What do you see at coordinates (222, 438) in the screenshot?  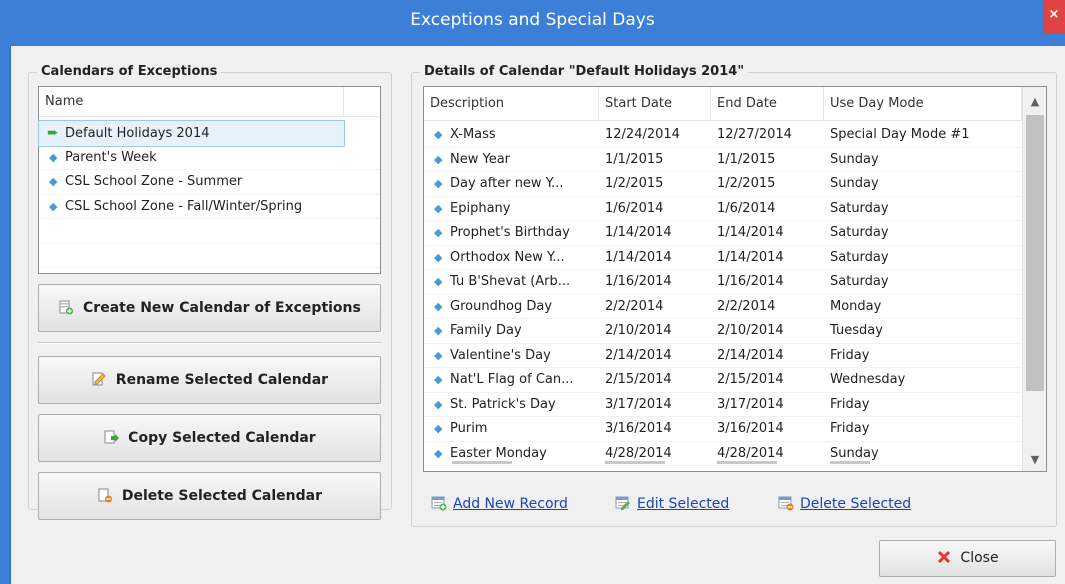 I see `copy-calendar-label: Copy Selected Calendar` at bounding box center [222, 438].